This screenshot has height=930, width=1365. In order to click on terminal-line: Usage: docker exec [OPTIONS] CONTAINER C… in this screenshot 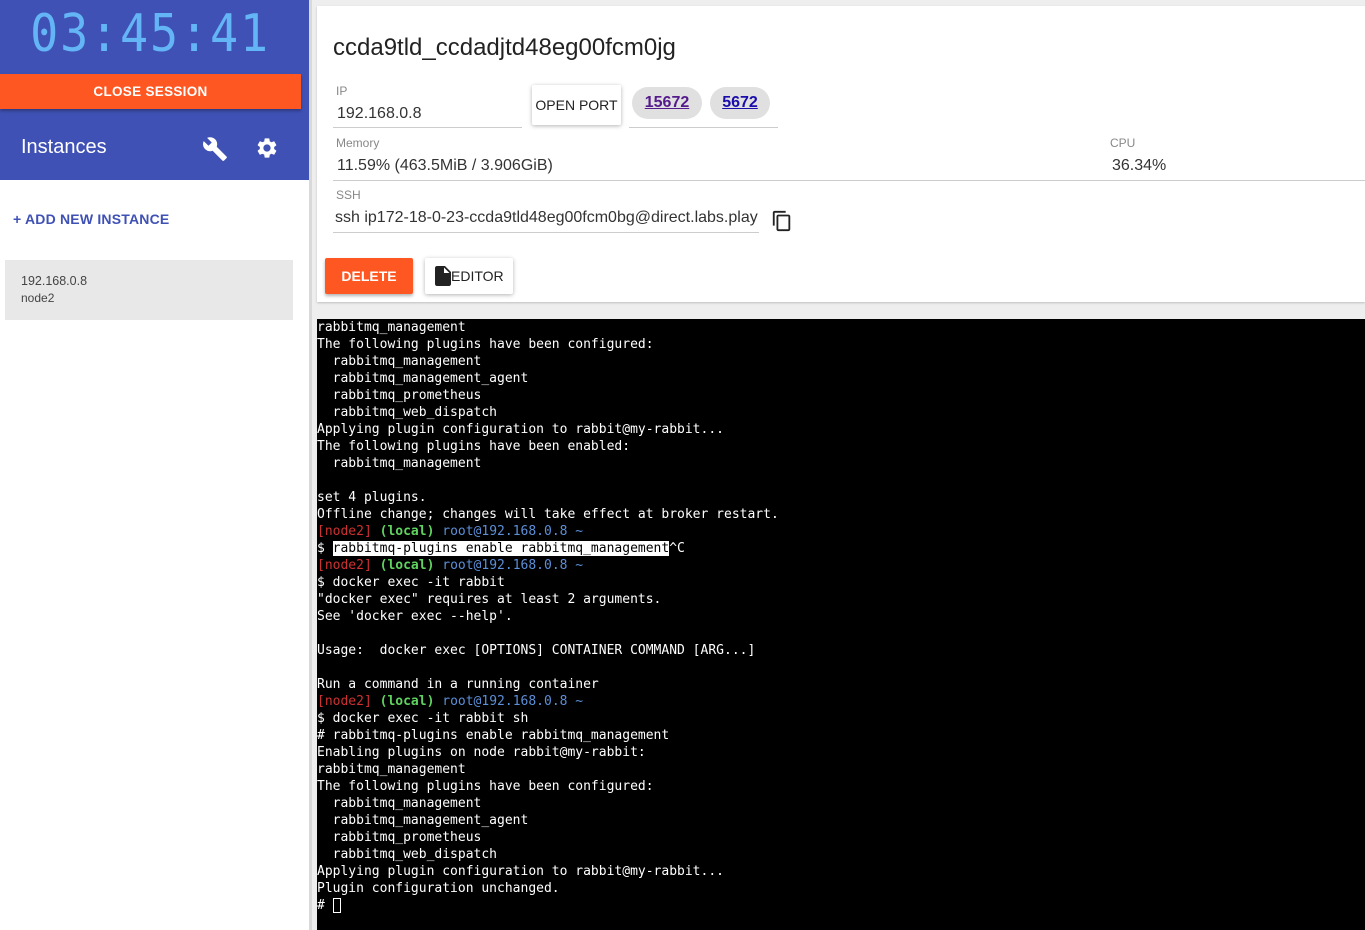, I will do `click(536, 650)`.